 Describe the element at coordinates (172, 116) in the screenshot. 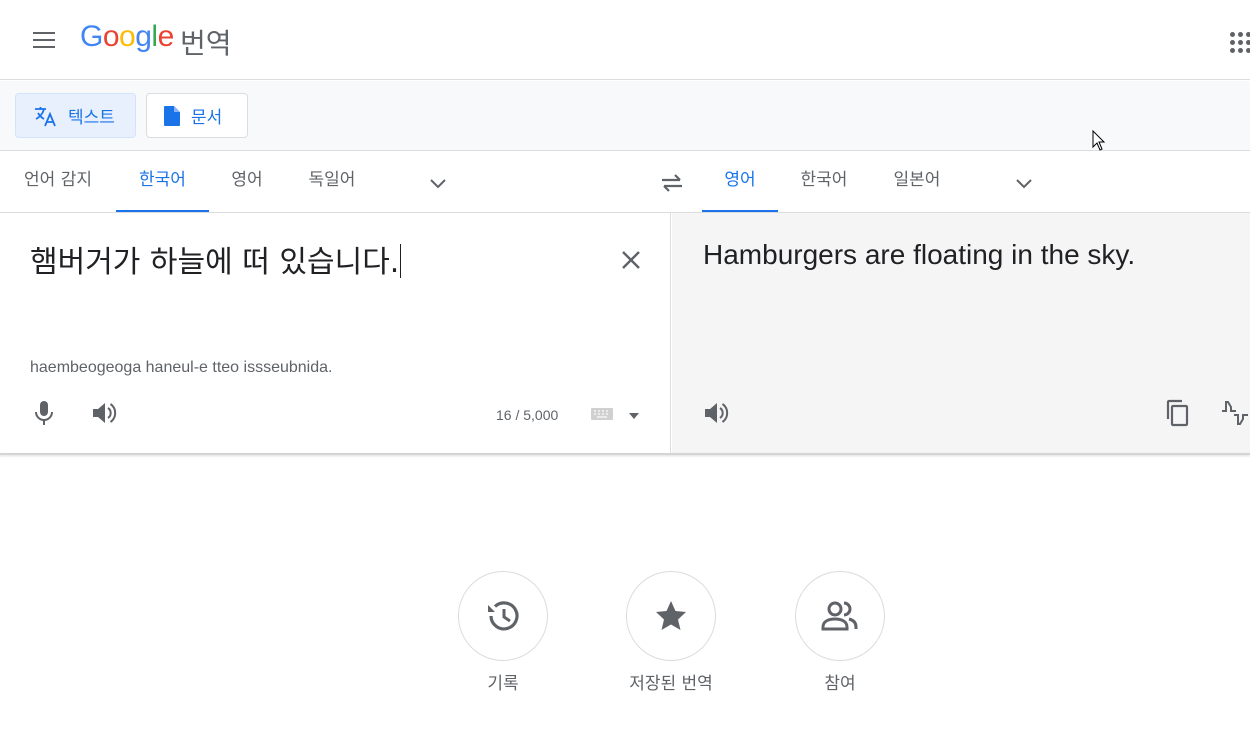

I see `document-icon` at that location.